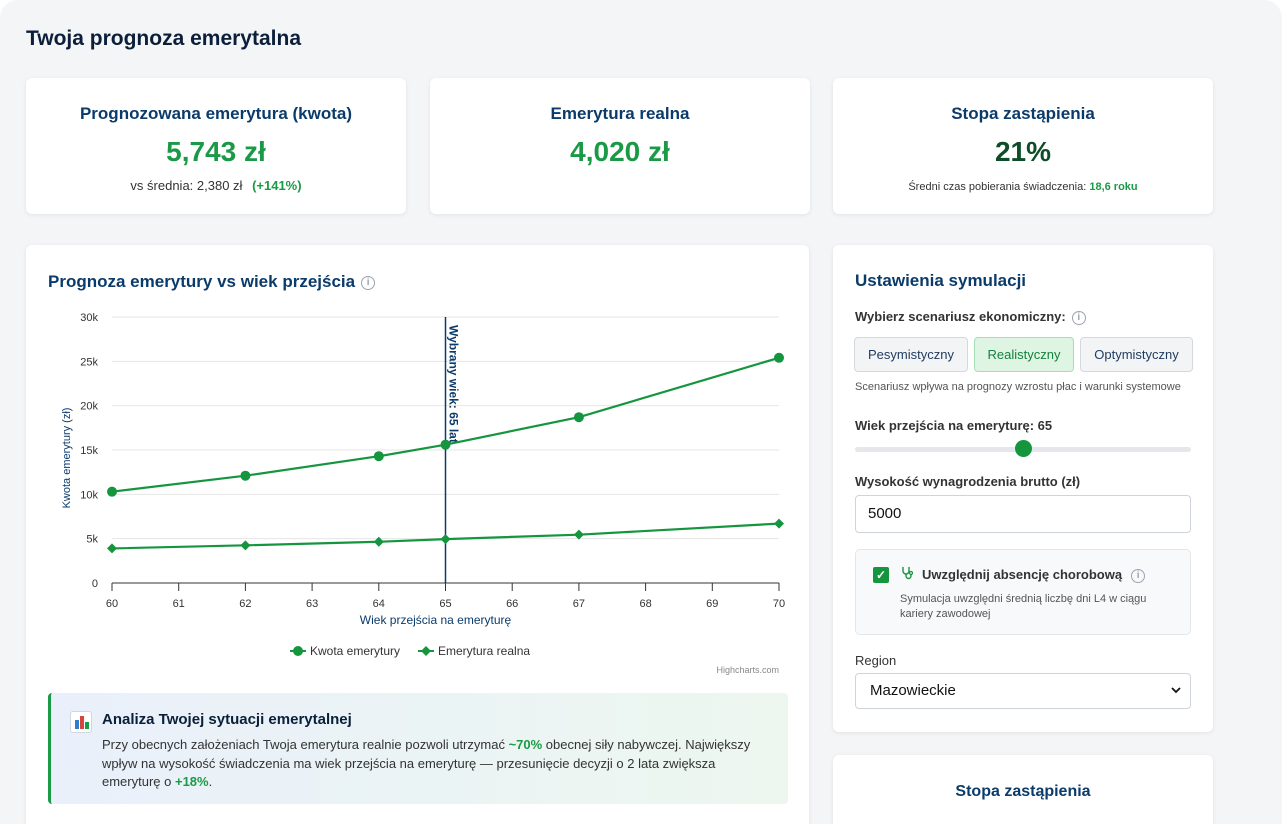  I want to click on analysis-title: Analiza Twojej sytuacji emerytalnej, so click(227, 719).